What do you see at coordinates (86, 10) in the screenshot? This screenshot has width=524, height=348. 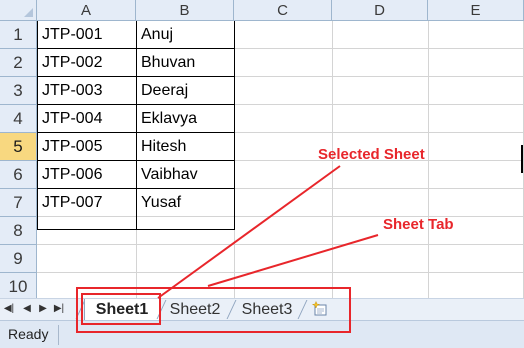 I see `column-header-a: A` at bounding box center [86, 10].